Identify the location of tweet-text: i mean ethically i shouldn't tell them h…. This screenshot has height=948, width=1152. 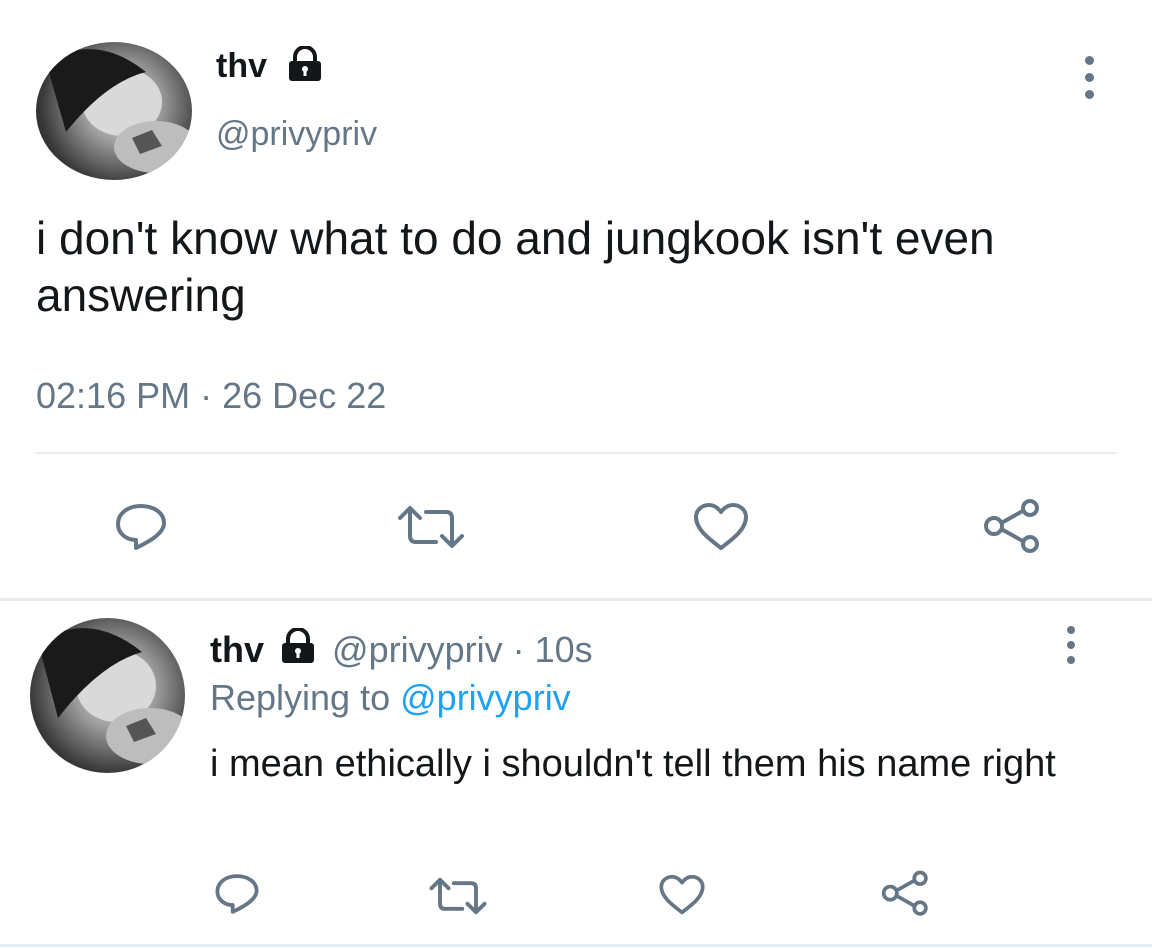
(633, 764).